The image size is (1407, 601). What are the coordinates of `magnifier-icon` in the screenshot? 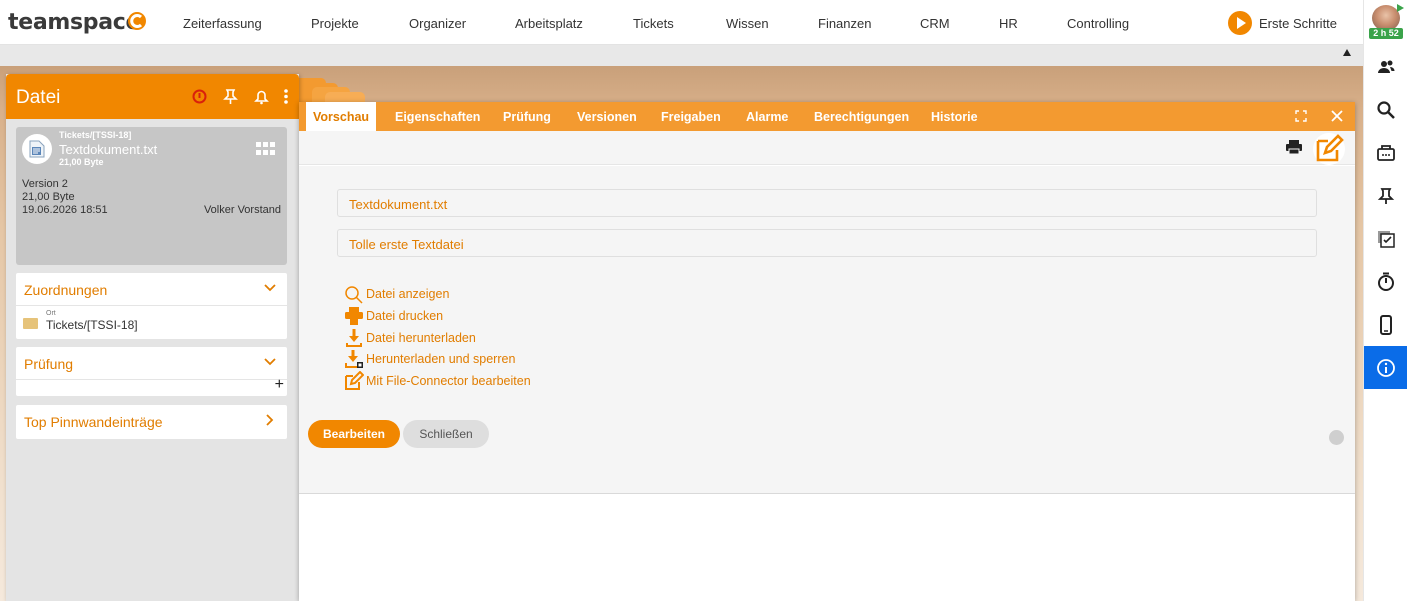 It's located at (354, 295).